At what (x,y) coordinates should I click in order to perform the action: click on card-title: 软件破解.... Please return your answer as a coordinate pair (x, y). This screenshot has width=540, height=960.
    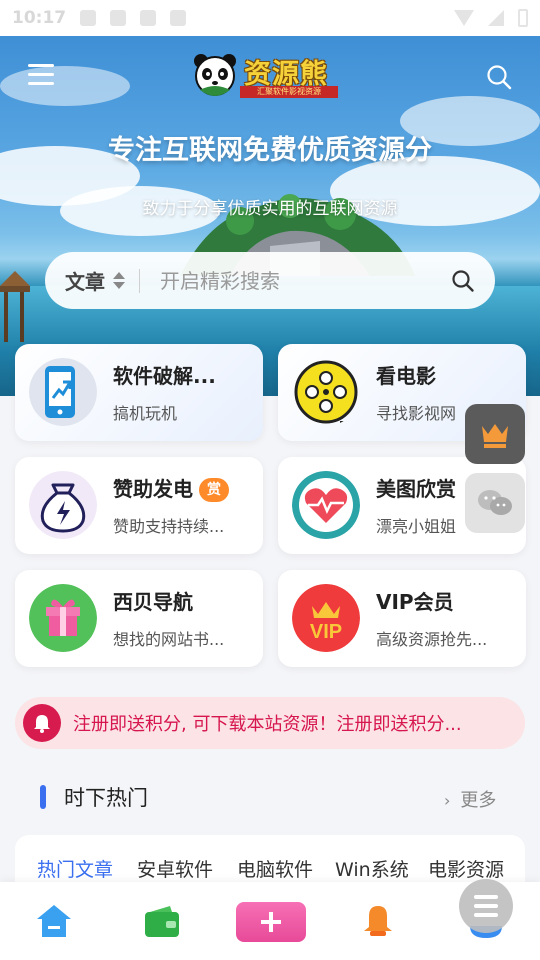
    Looking at the image, I should click on (164, 376).